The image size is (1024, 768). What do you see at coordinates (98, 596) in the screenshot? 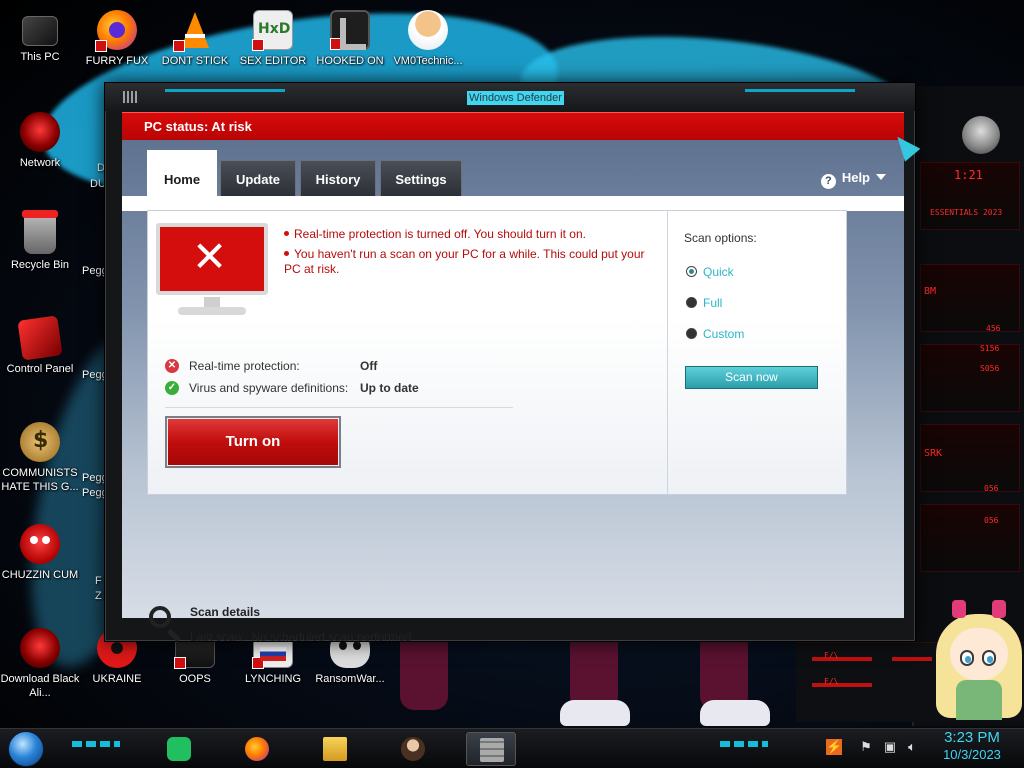
I see `partial-icon-label: Z` at bounding box center [98, 596].